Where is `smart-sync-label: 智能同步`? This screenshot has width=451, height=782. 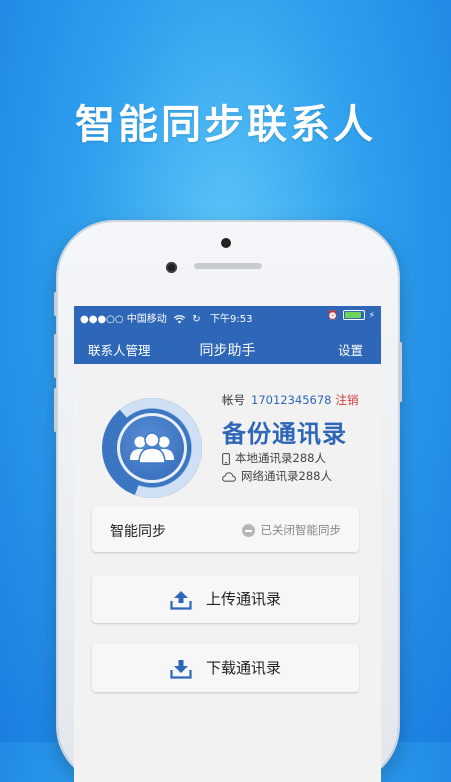
smart-sync-label: 智能同步 is located at coordinates (138, 532).